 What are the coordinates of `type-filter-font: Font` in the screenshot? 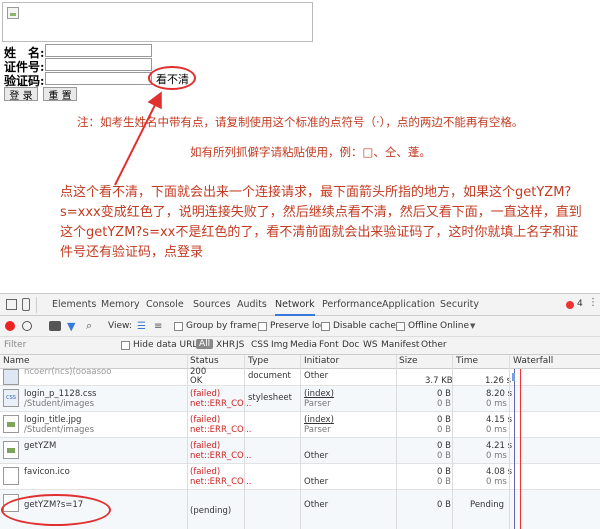 It's located at (329, 345).